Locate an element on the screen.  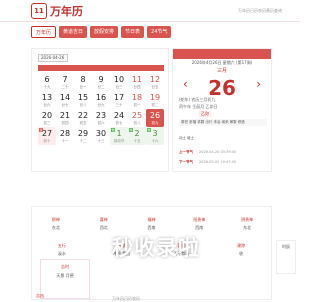
calendar-day-cell: 14 廿七 is located at coordinates (65, 100).